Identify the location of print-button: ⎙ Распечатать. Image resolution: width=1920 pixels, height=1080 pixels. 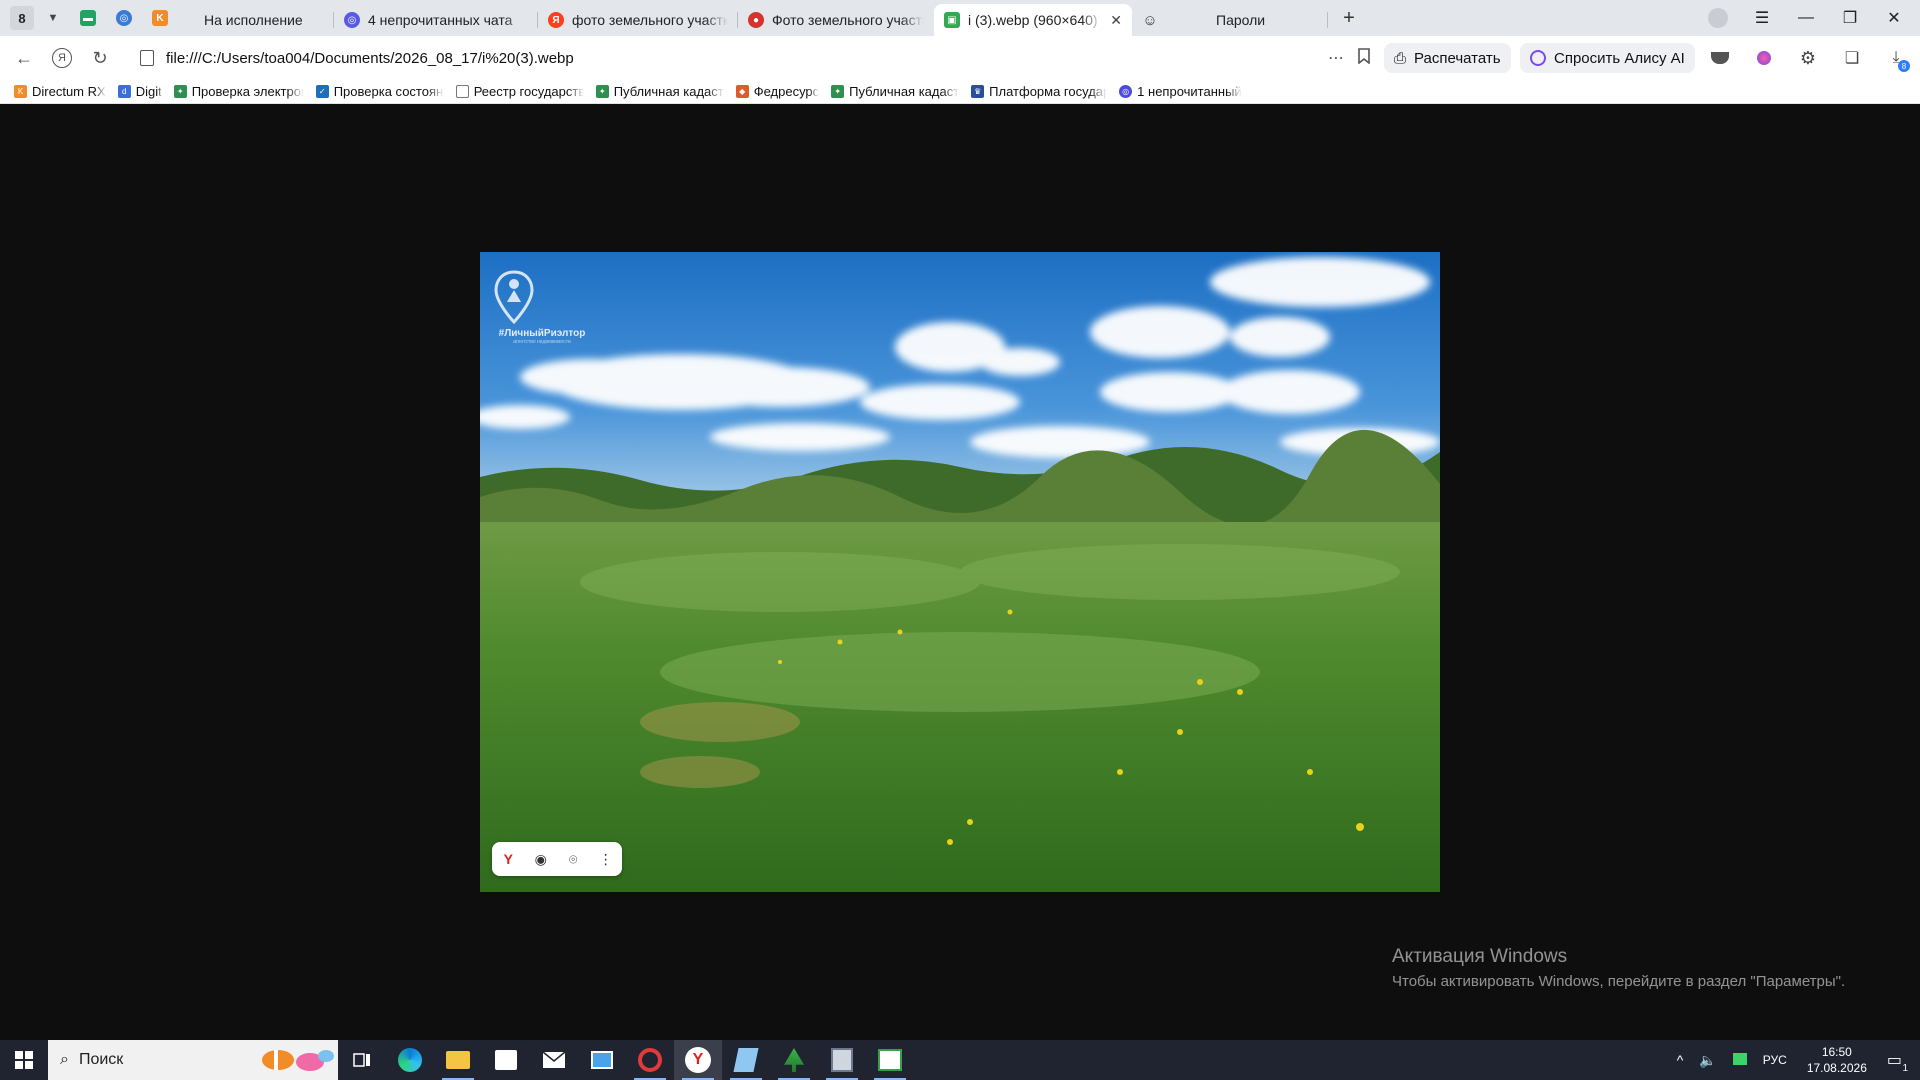
(1447, 58).